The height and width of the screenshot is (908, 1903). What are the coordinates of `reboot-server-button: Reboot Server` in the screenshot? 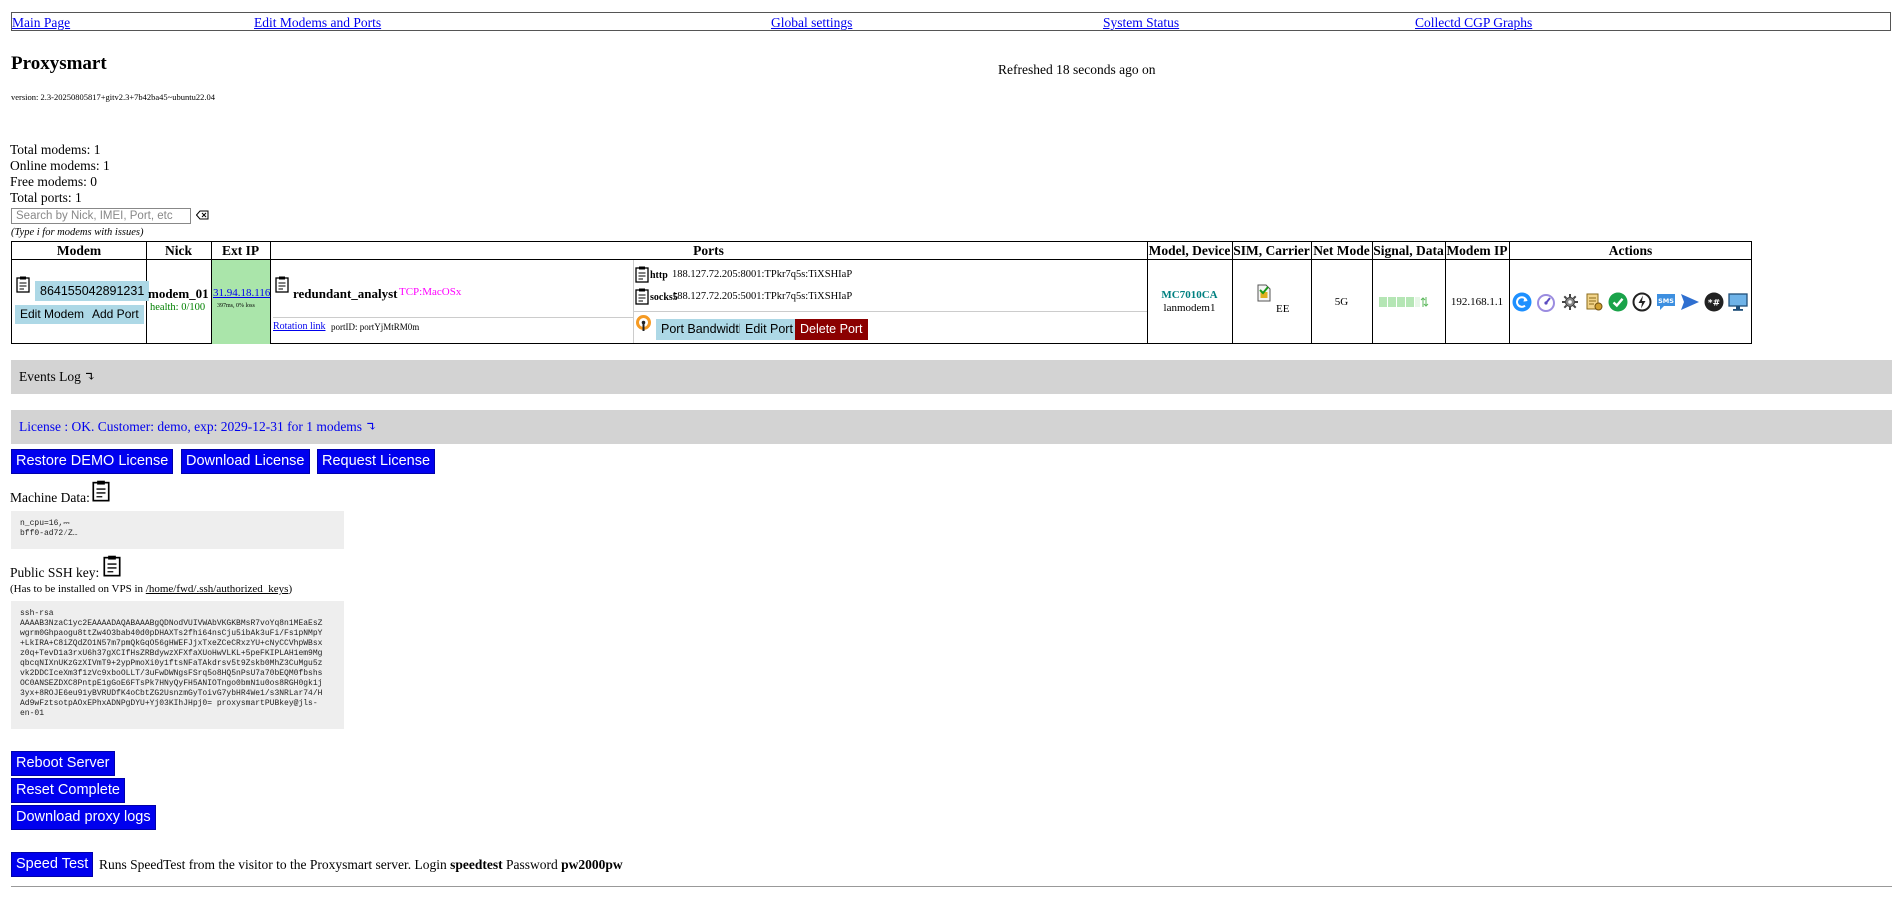 It's located at (63, 763).